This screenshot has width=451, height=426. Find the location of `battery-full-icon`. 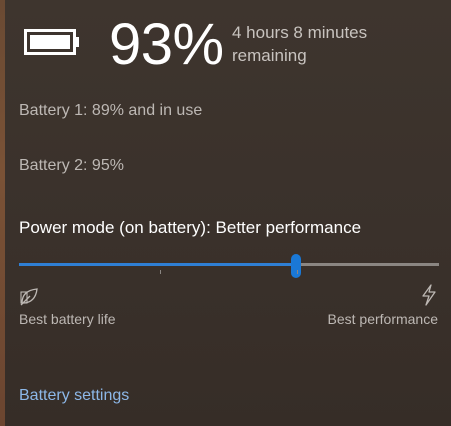

battery-full-icon is located at coordinates (52, 42).